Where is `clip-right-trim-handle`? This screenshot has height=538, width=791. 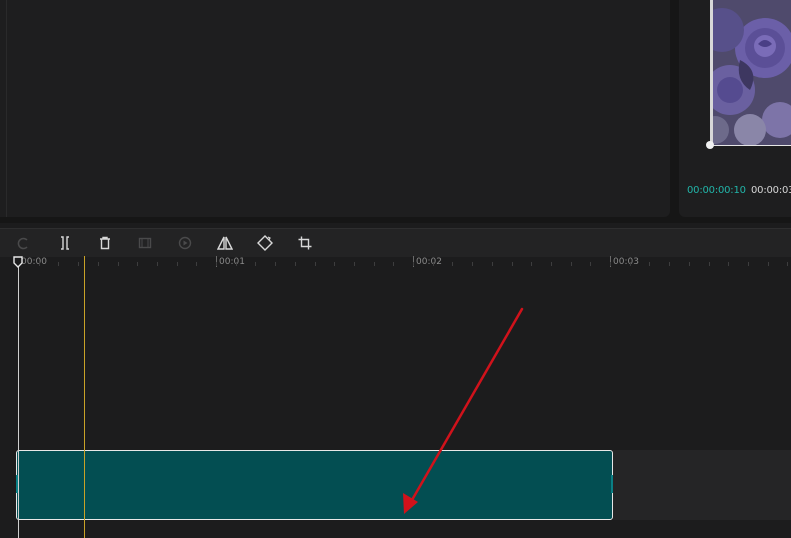 clip-right-trim-handle is located at coordinates (612, 484).